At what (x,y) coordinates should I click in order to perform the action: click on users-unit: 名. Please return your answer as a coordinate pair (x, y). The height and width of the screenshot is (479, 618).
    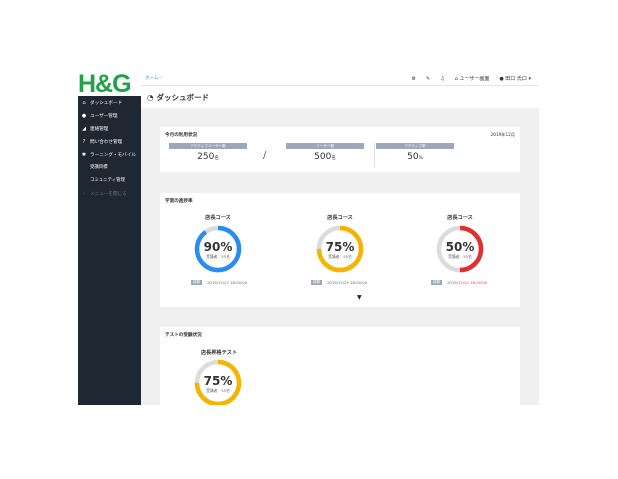
    Looking at the image, I should click on (333, 158).